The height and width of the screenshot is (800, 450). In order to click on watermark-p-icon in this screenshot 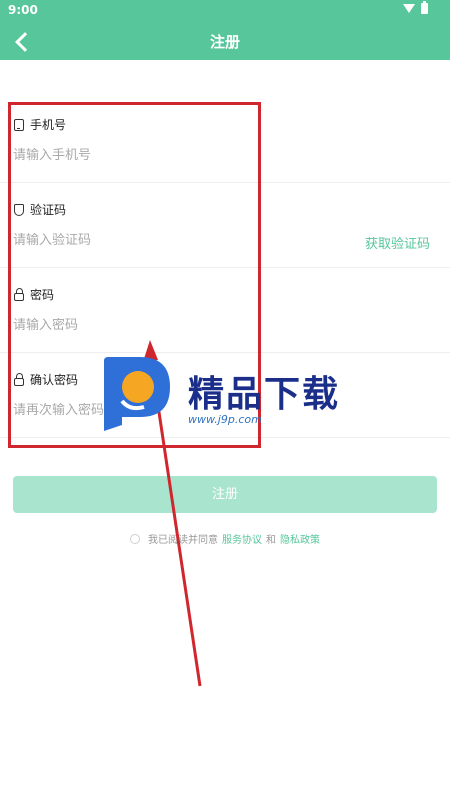, I will do `click(137, 394)`.